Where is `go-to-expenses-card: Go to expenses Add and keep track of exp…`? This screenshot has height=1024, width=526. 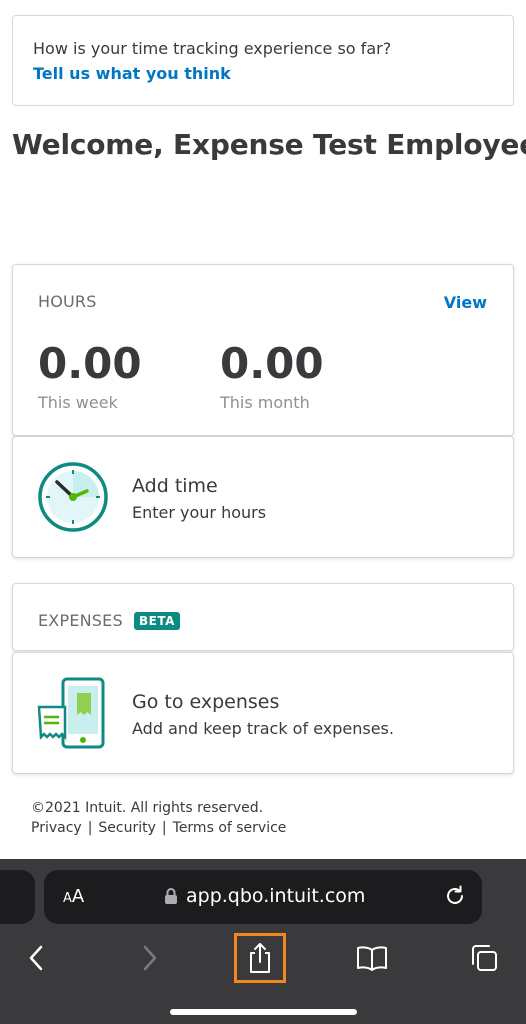
go-to-expenses-card: Go to expenses Add and keep track of exp… is located at coordinates (263, 713).